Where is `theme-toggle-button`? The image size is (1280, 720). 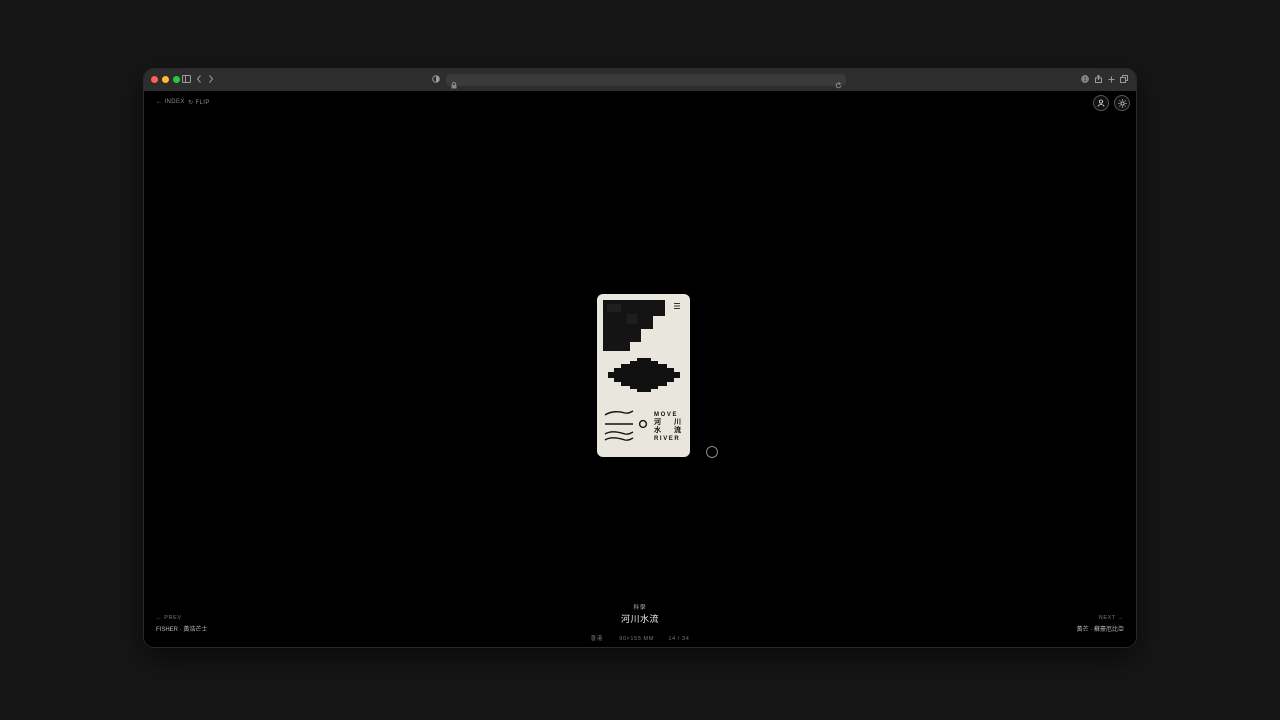
theme-toggle-button is located at coordinates (1122, 103).